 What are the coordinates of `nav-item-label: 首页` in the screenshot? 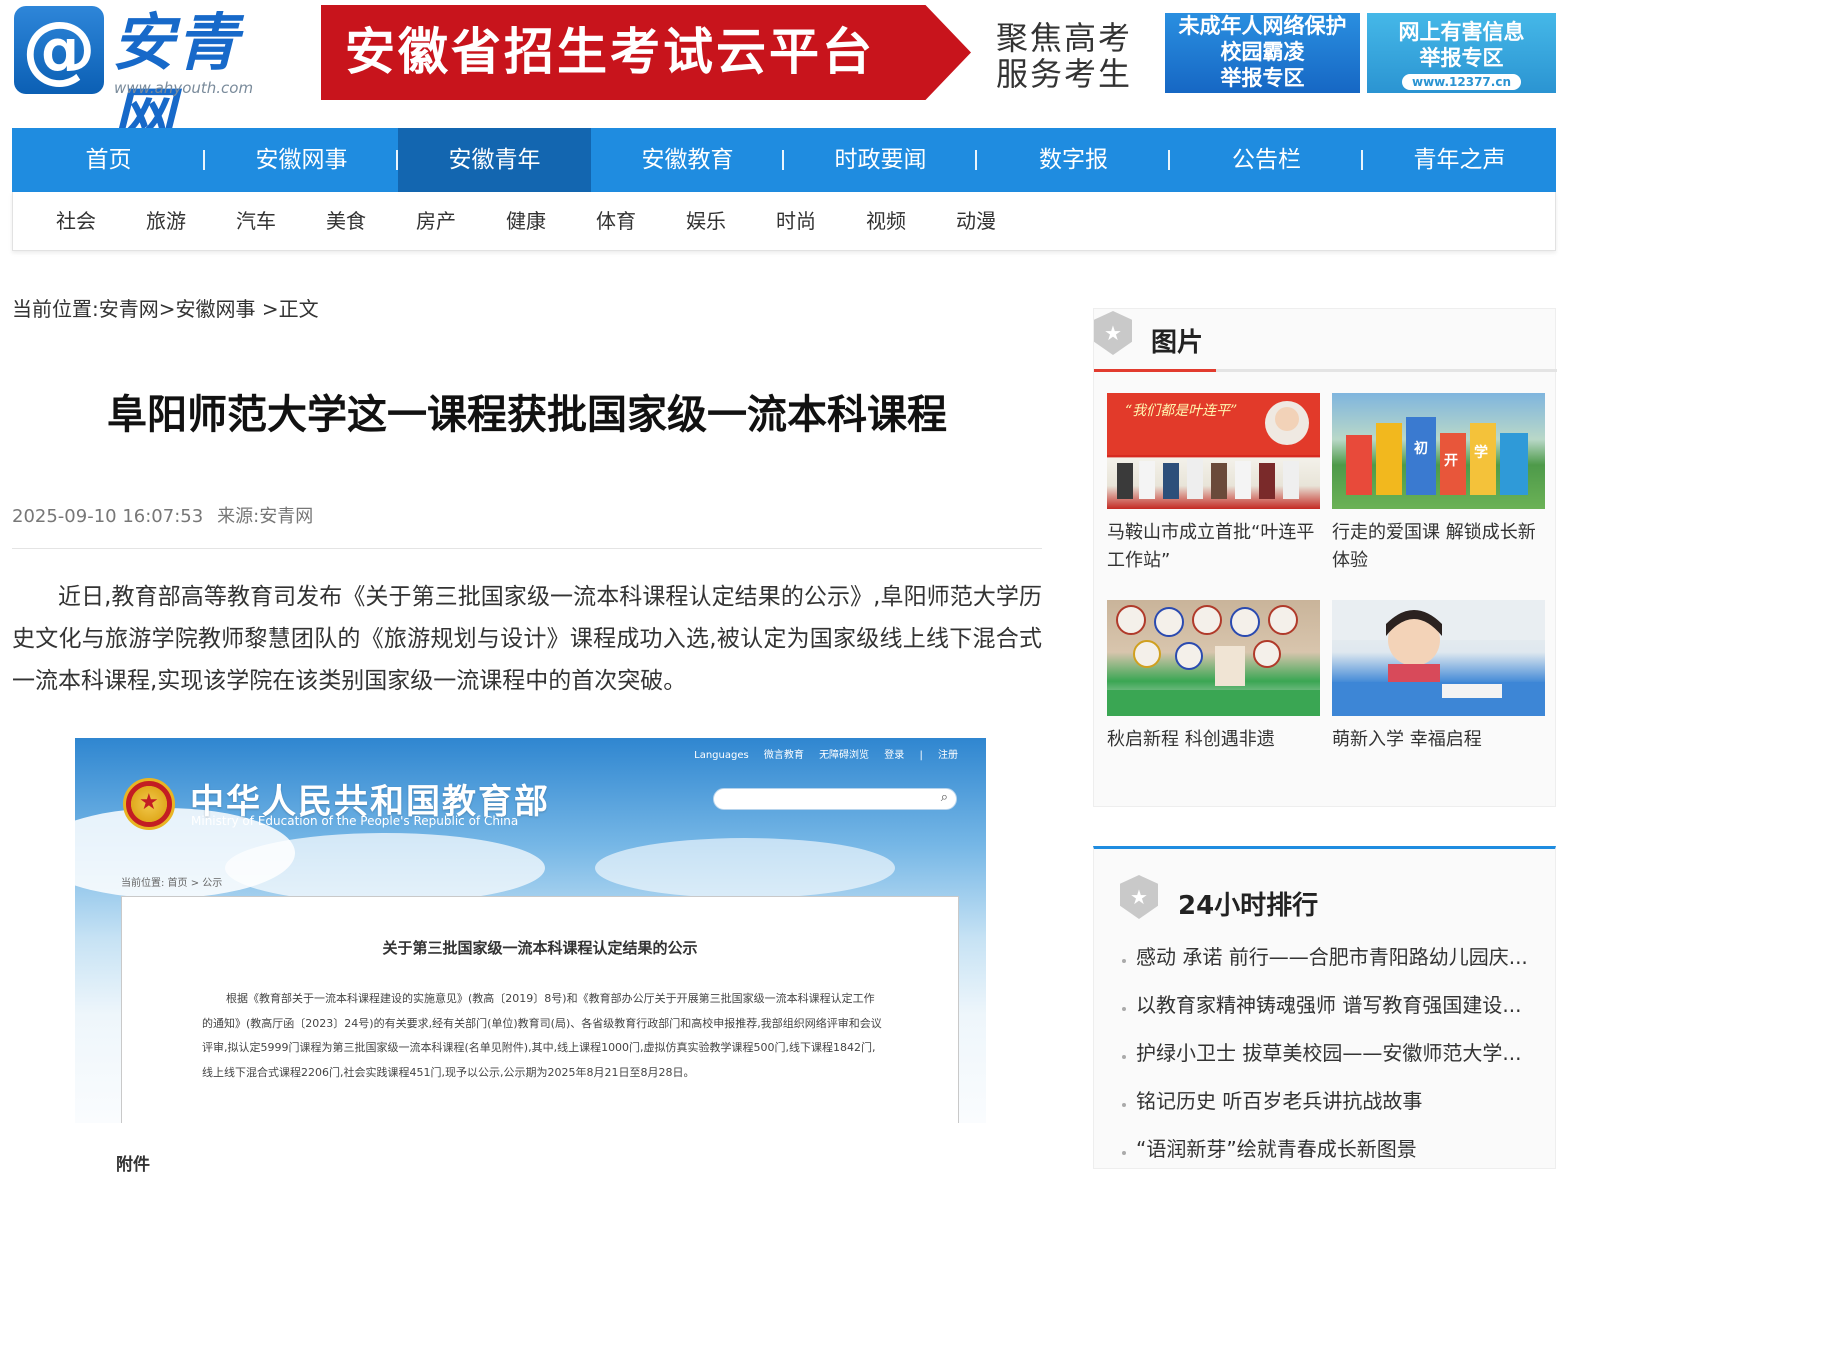 It's located at (108, 160).